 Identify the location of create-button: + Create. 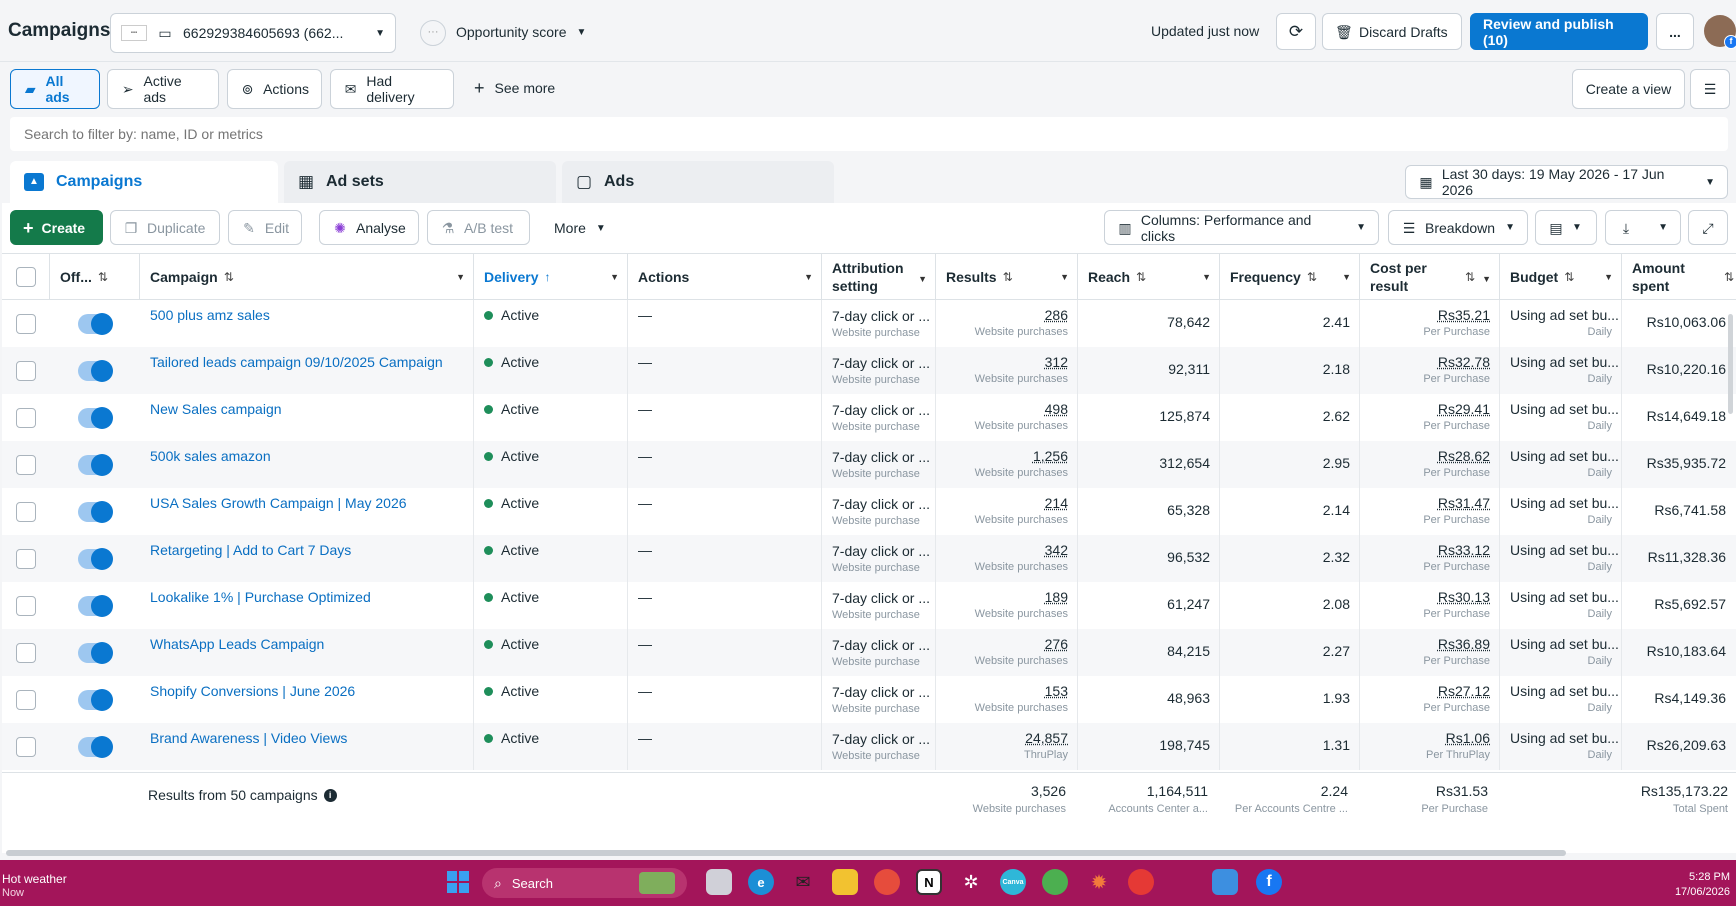
(56, 227).